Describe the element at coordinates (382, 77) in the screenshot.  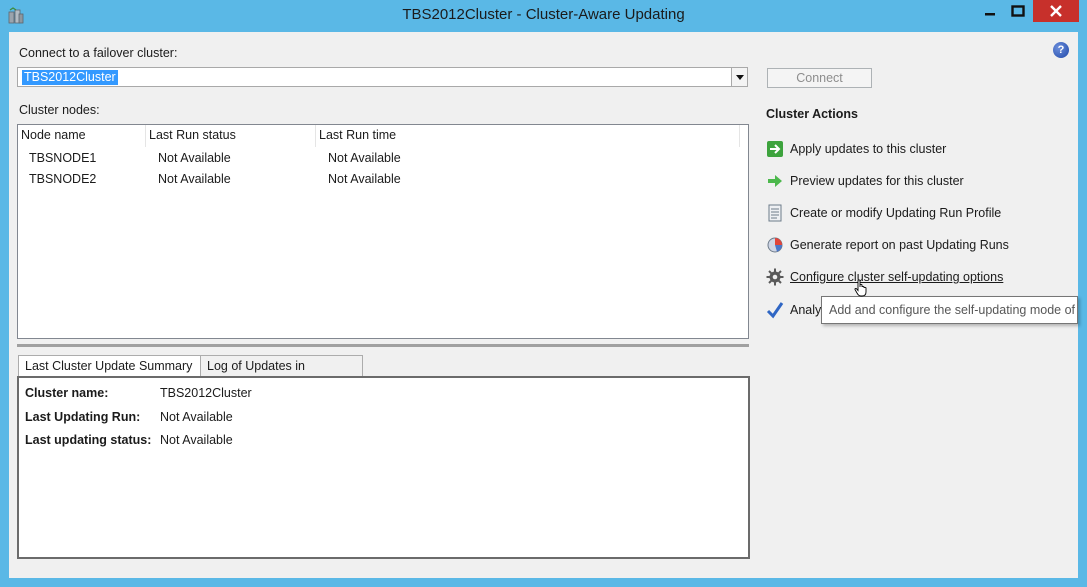
I see `cluster-combobox: TBS2012Cluster` at that location.